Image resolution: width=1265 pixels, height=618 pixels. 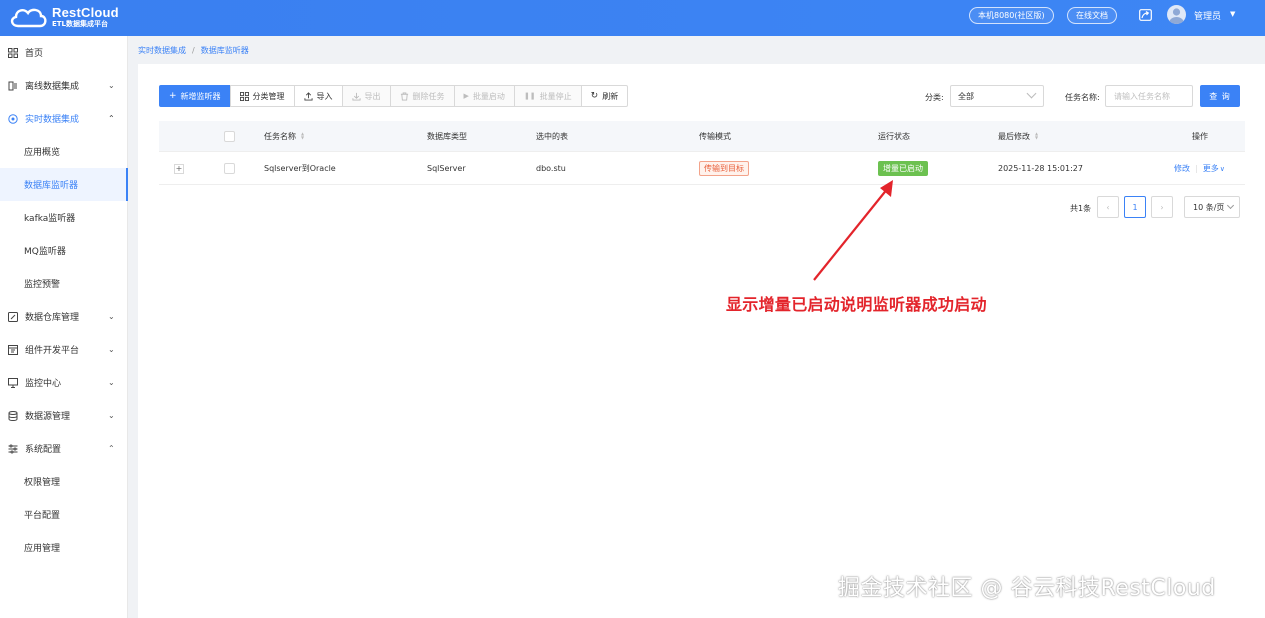 I want to click on play-icon: ▶, so click(x=466, y=96).